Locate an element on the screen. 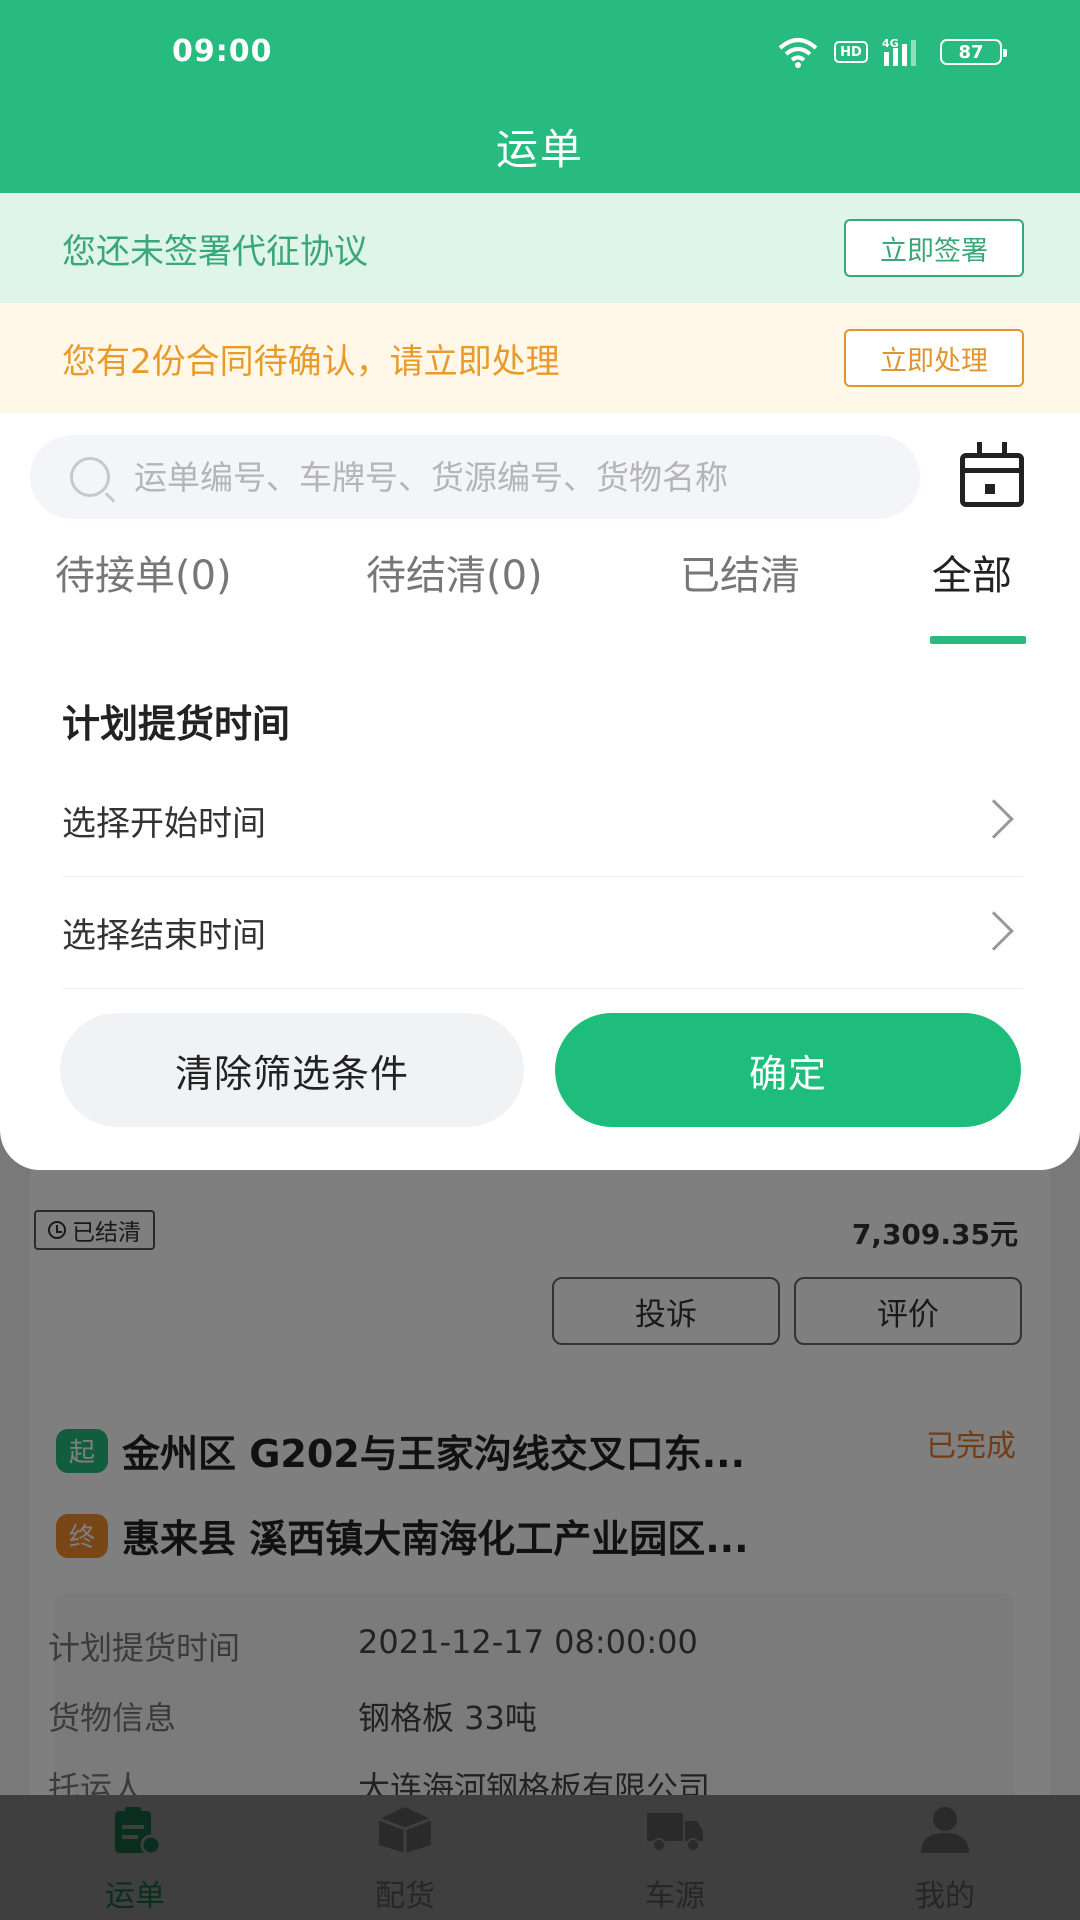 This screenshot has width=1080, height=1920. app-header: 09:00 HD 4G 87 运单 is located at coordinates (540, 96).